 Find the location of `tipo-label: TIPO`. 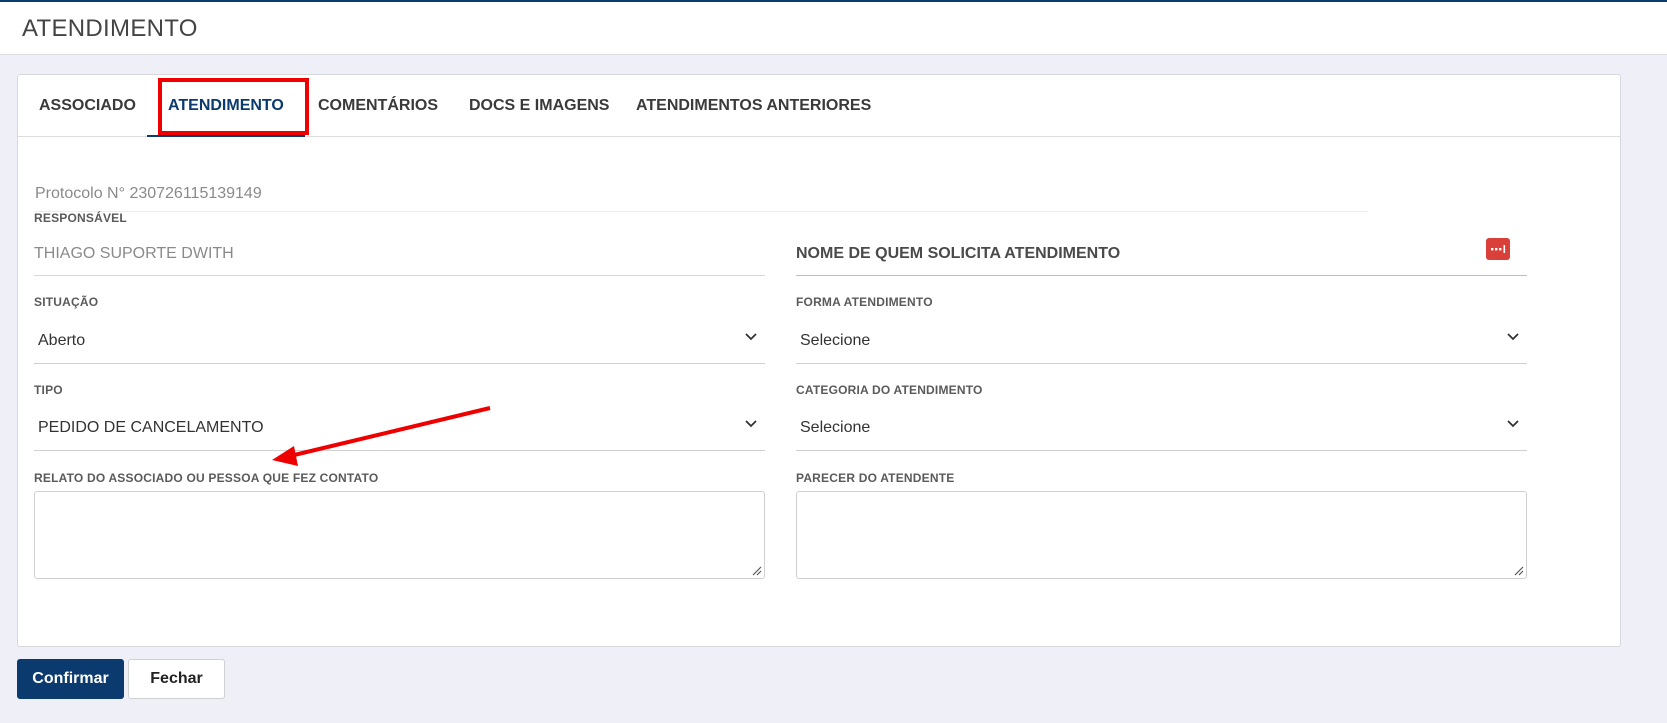

tipo-label: TIPO is located at coordinates (48, 390).